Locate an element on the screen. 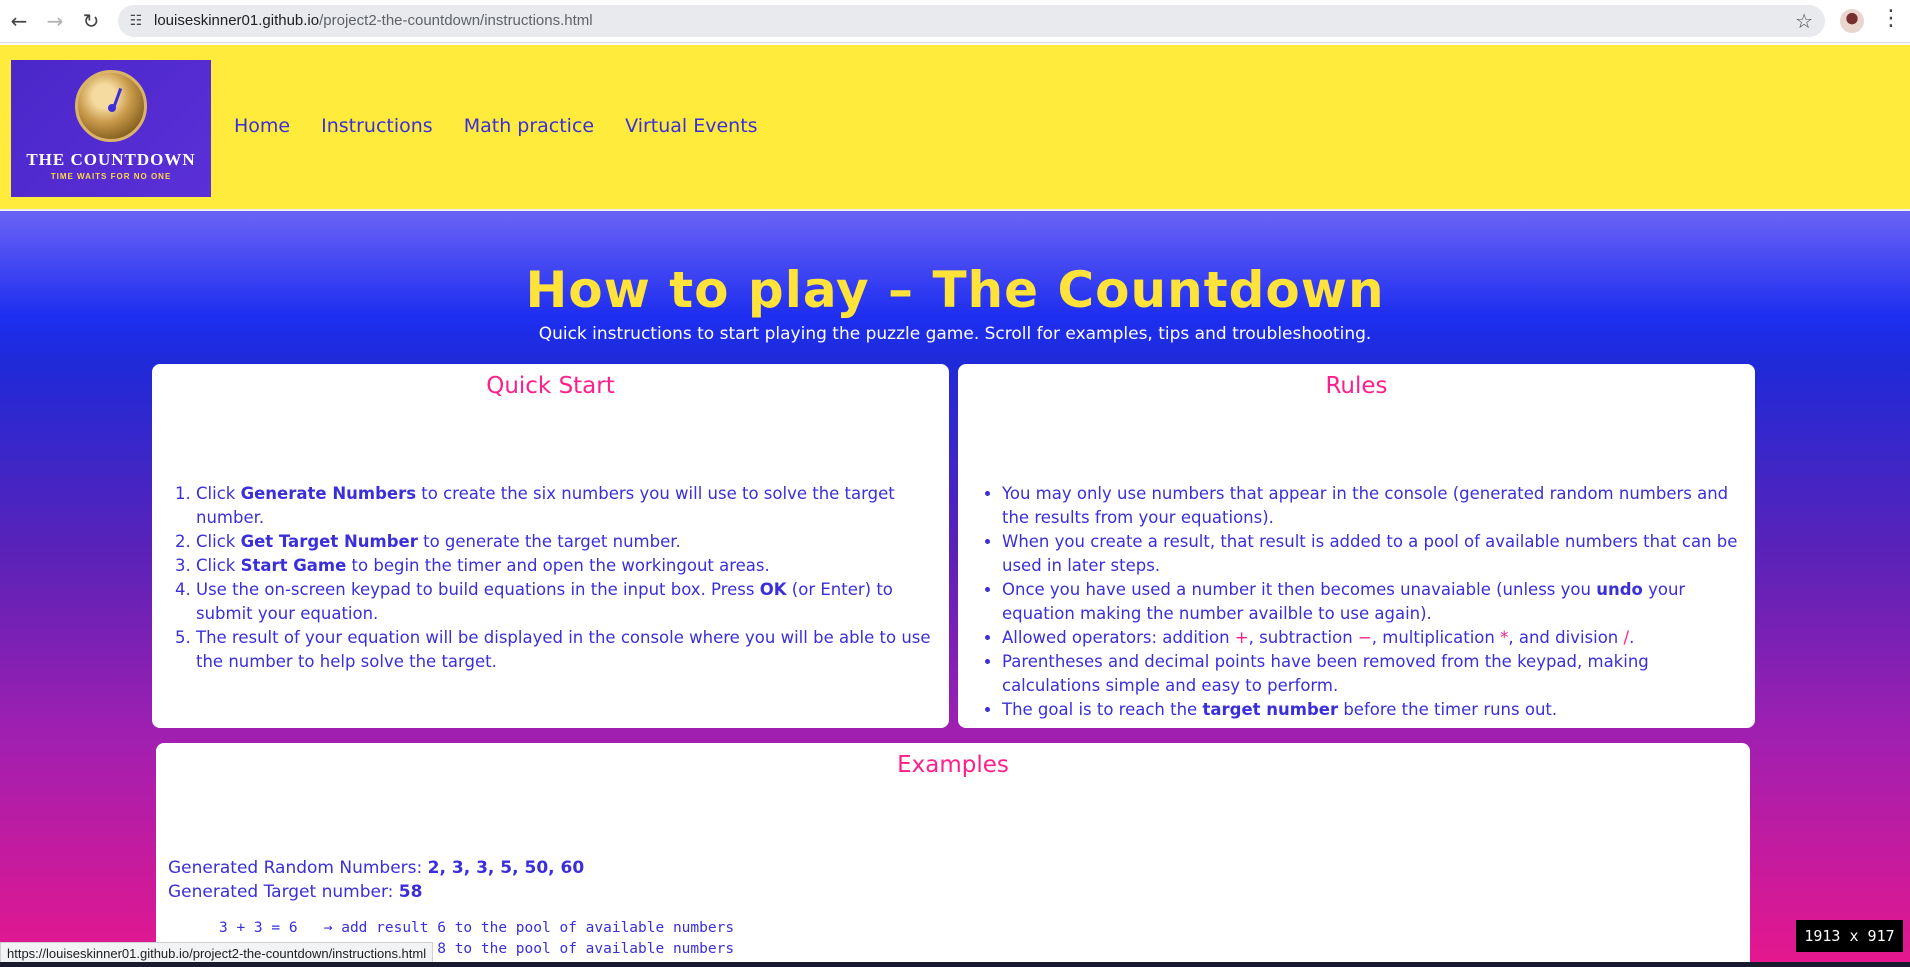 This screenshot has height=967, width=1910. logo-subtitle: TIME WAITS FOR NO ONE is located at coordinates (111, 176).